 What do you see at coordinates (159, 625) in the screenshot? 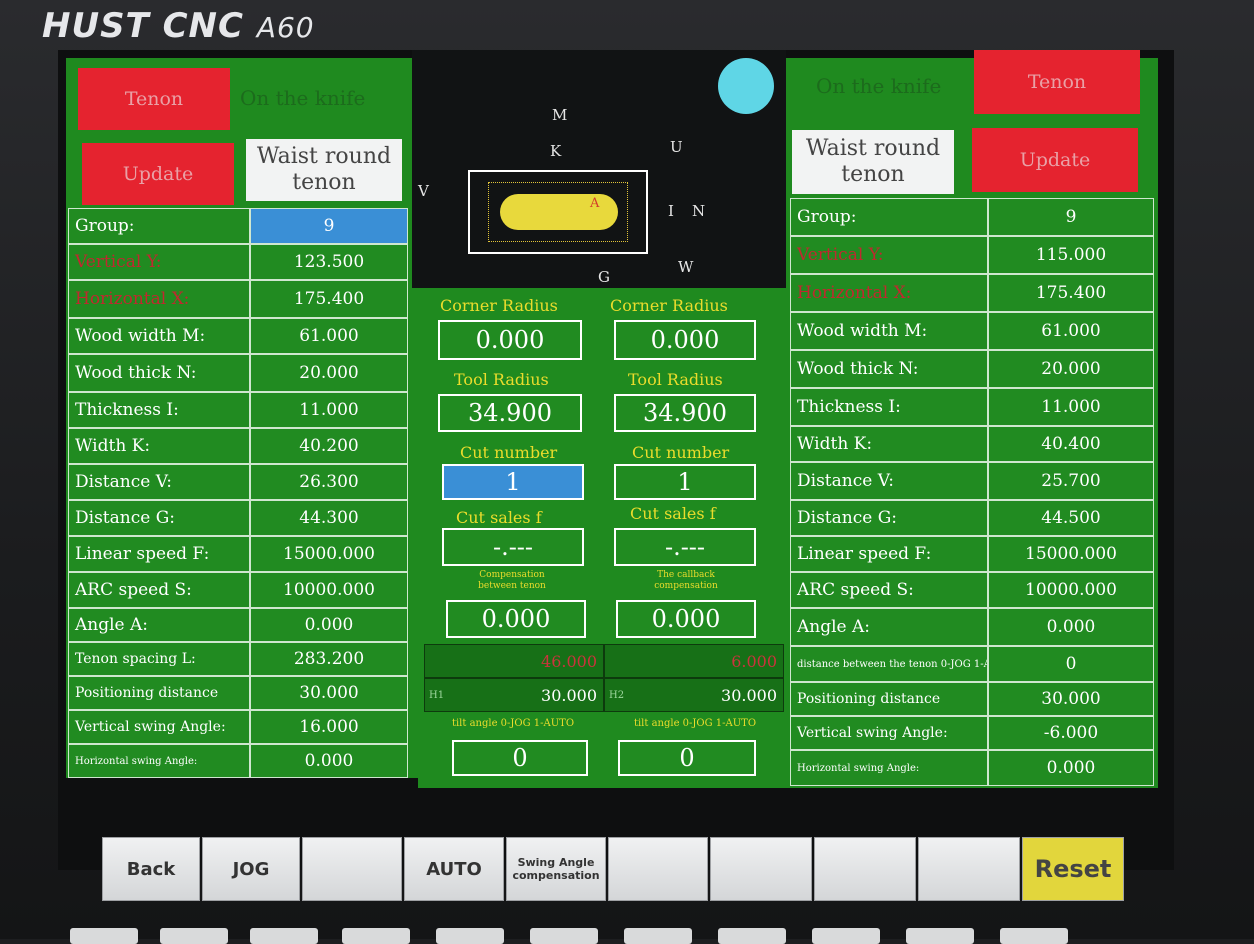
I see `left-row-label: Angle A:` at bounding box center [159, 625].